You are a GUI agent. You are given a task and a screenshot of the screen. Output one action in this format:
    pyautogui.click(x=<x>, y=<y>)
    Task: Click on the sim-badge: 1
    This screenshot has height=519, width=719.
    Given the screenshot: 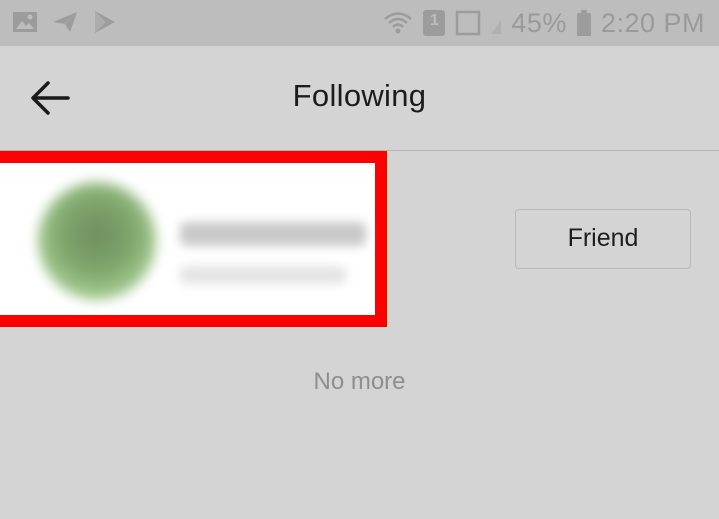 What is the action you would take?
    pyautogui.click(x=434, y=20)
    